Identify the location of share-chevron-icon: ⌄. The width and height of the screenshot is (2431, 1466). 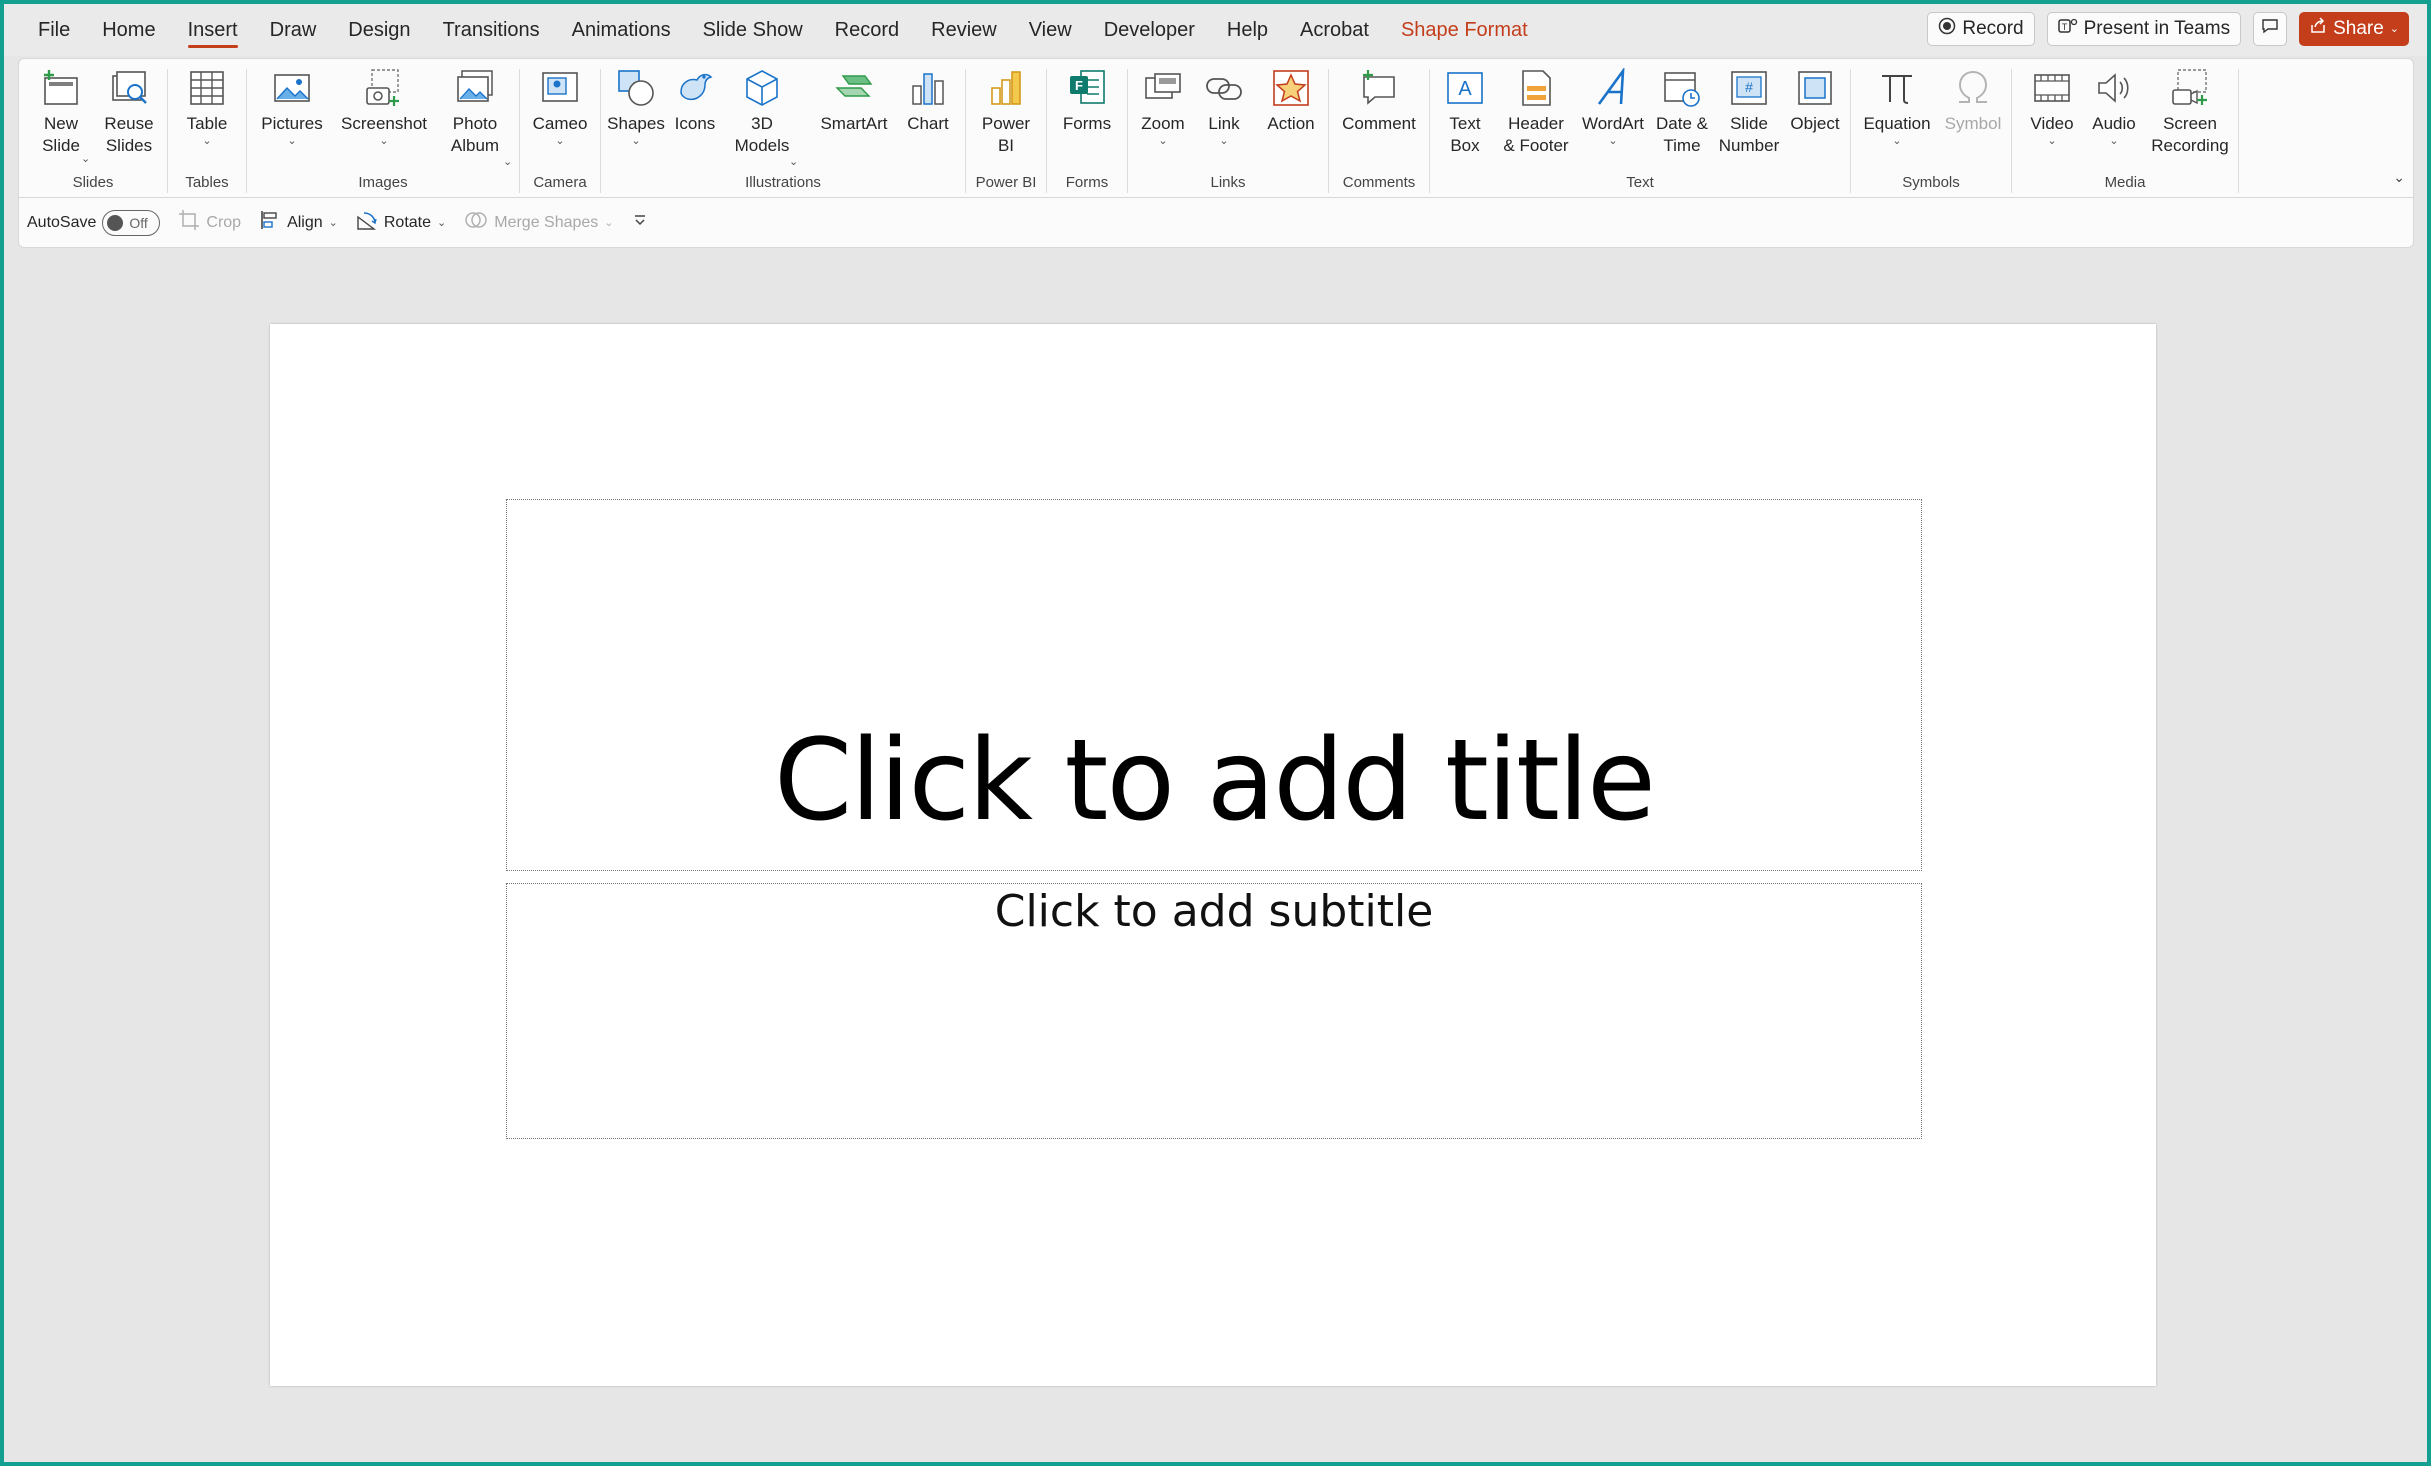
(2394, 29).